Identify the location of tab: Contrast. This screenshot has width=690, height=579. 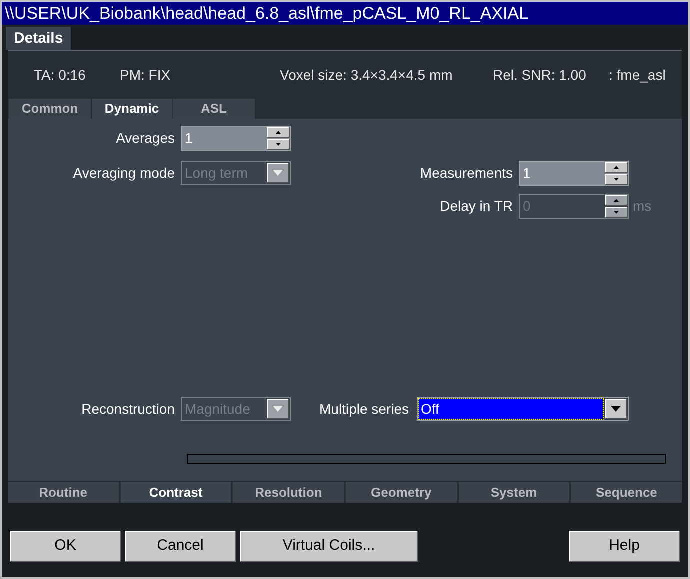
(176, 492).